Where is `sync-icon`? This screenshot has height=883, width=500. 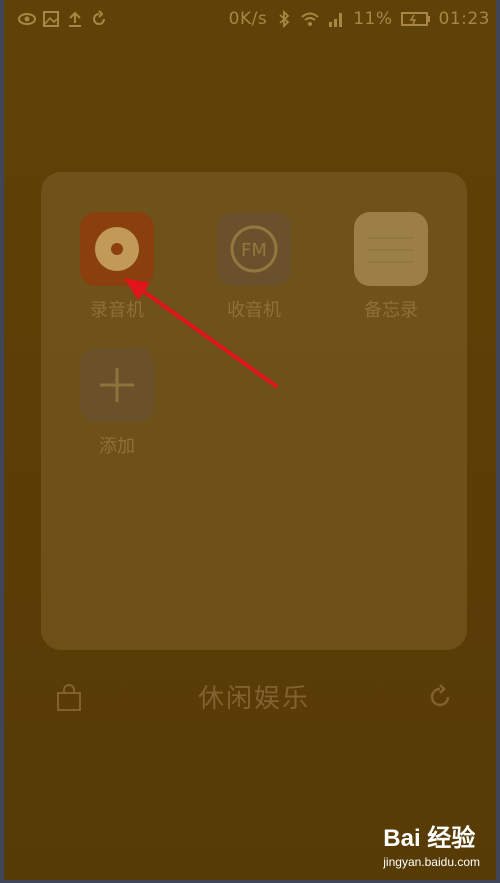 sync-icon is located at coordinates (99, 19).